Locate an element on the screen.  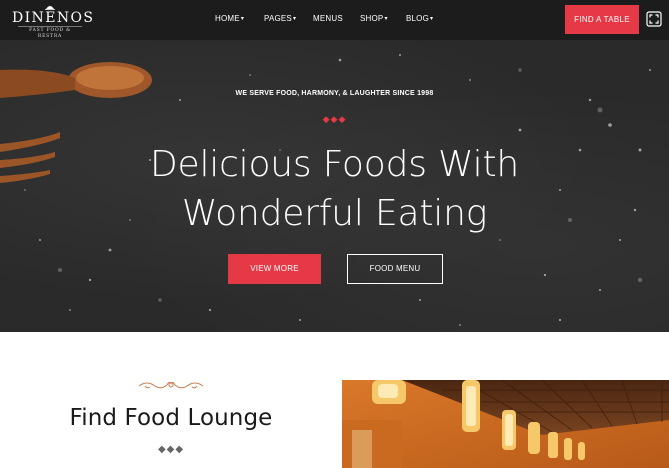
hero-headline-line2: Wonderful Eating is located at coordinates (334, 213).